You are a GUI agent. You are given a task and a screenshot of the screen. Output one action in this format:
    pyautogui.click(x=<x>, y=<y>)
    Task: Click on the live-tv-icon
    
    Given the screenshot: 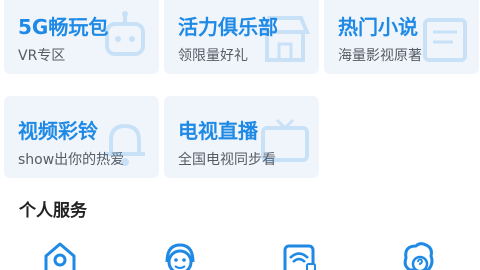 What is the action you would take?
    pyautogui.click(x=285, y=140)
    